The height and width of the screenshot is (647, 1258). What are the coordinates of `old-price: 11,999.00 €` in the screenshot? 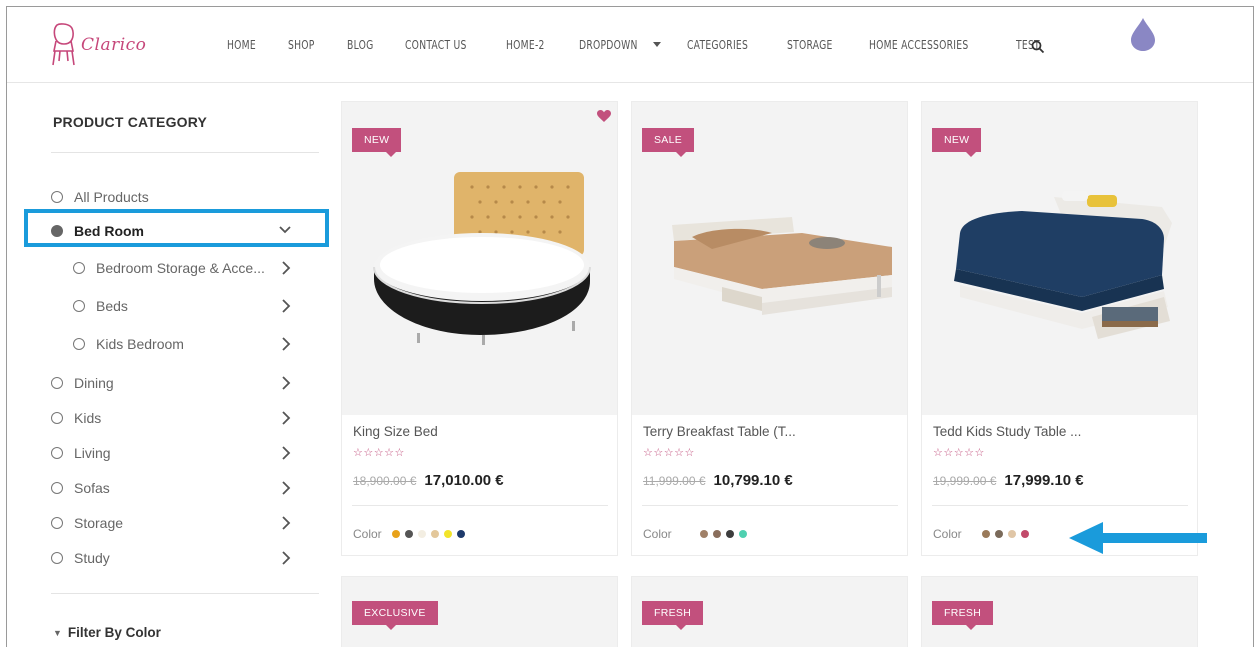 It's located at (674, 481).